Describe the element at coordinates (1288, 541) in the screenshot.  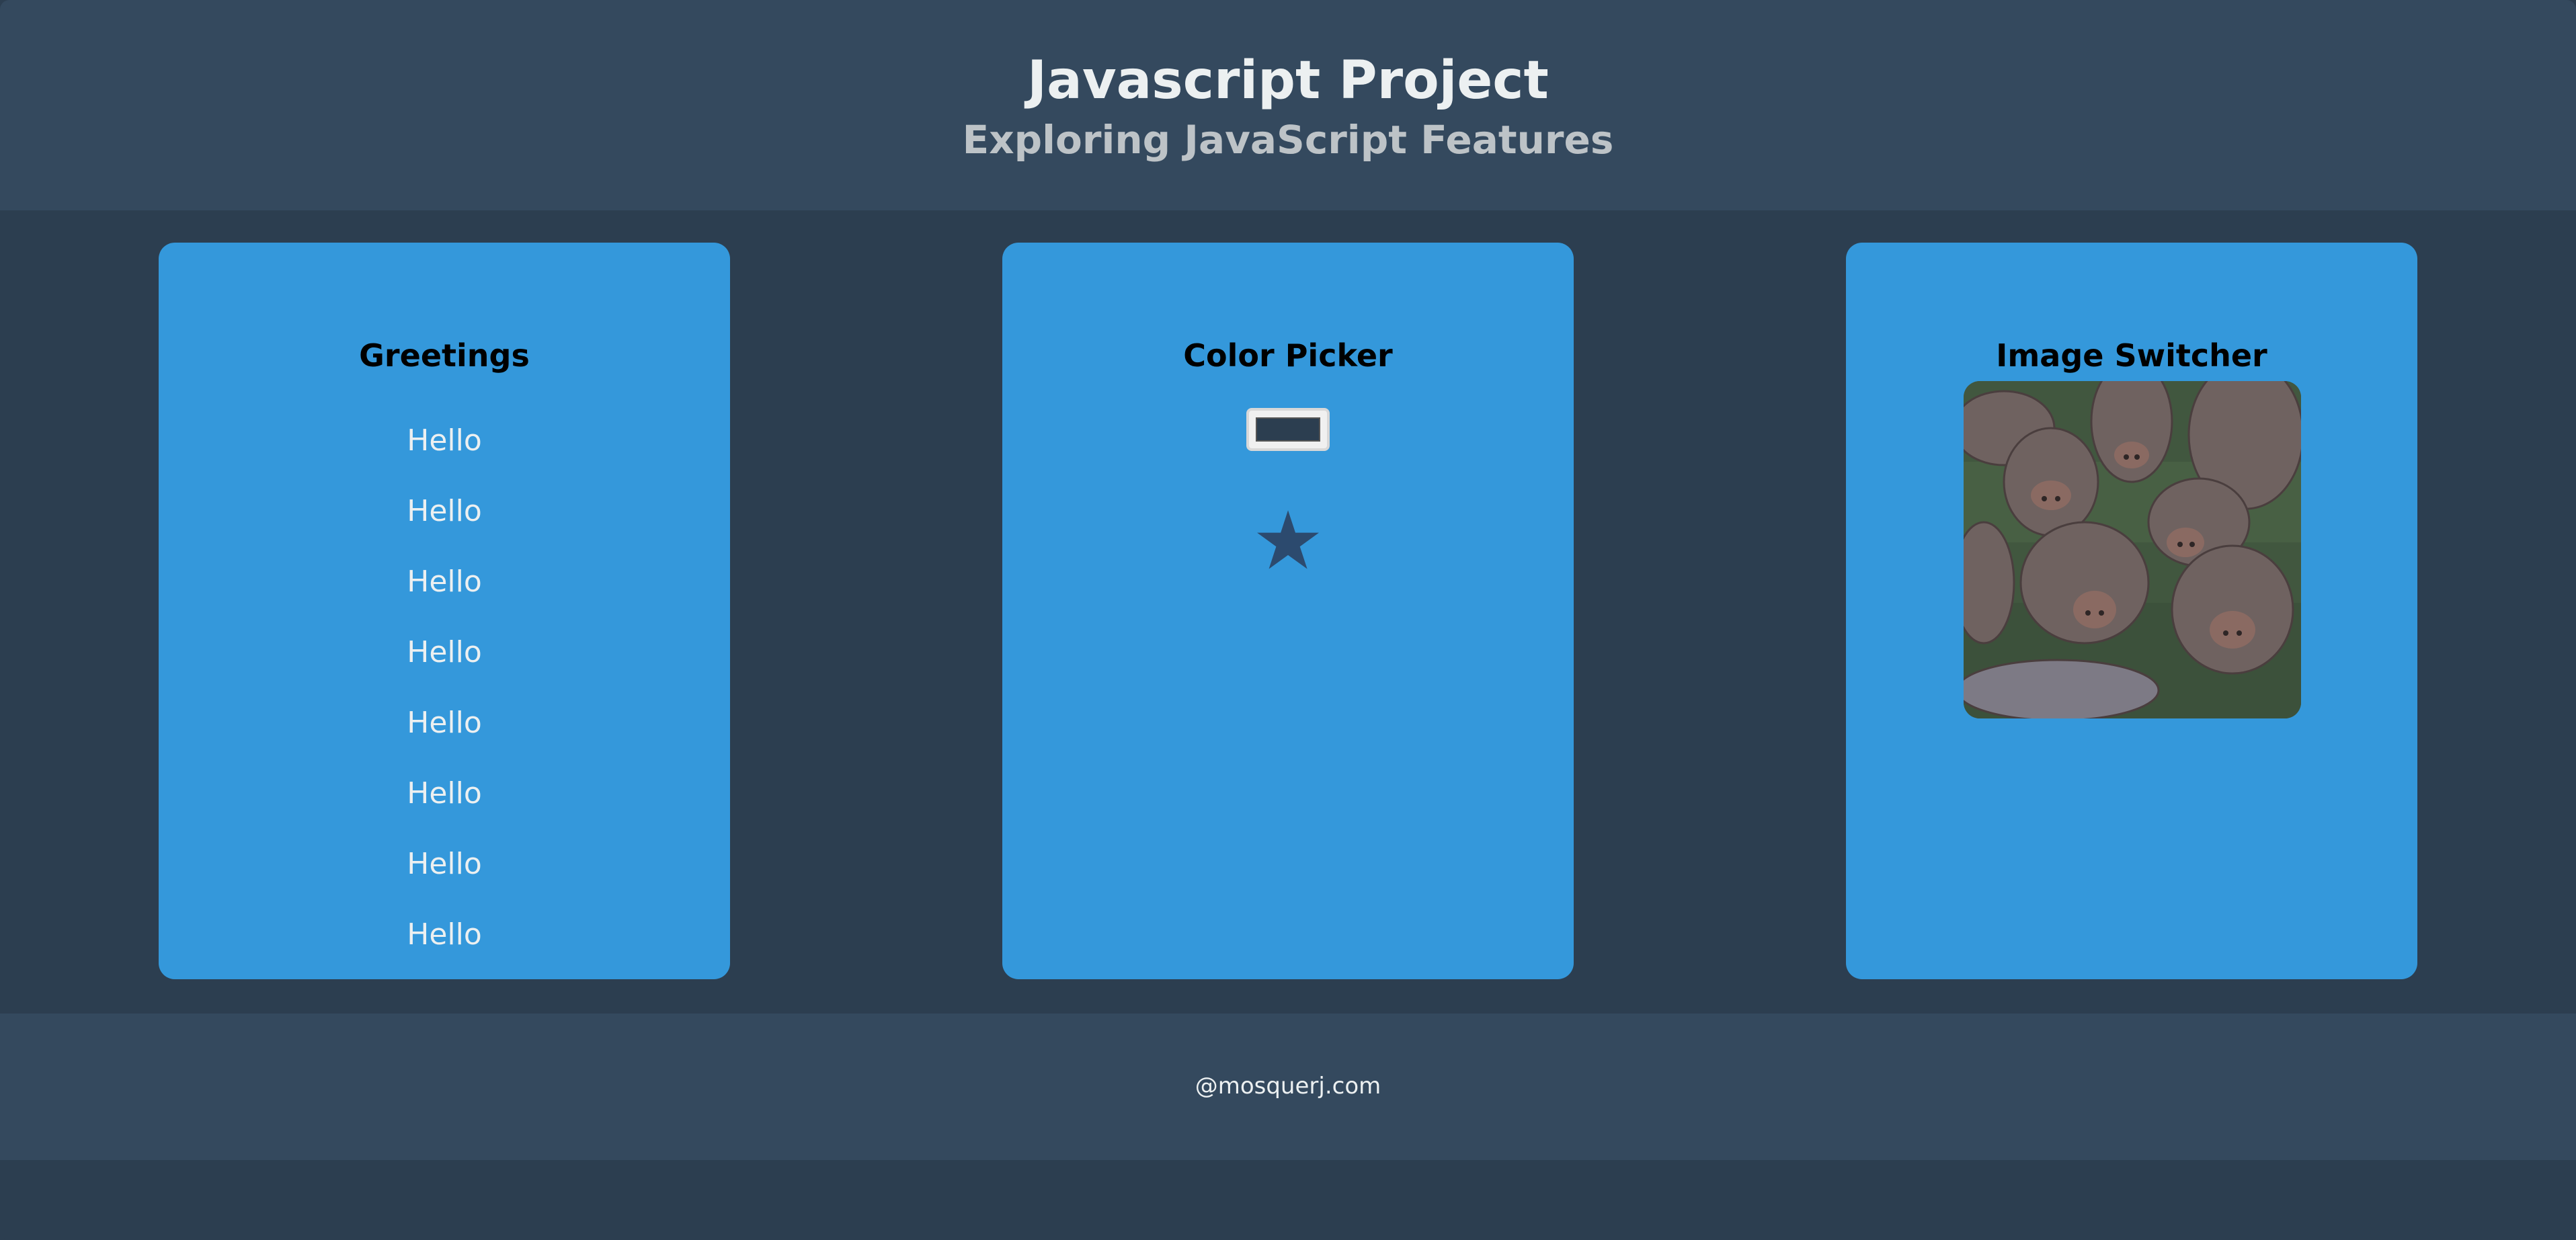
I see `star-icon: ★` at that location.